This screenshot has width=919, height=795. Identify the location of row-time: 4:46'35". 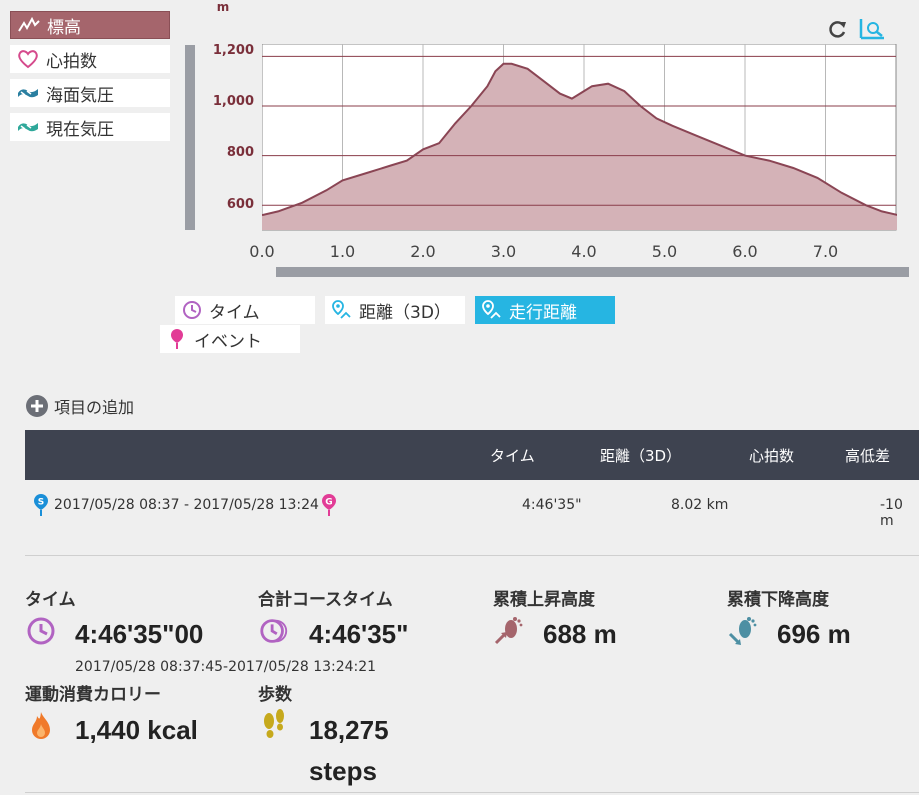
(552, 505).